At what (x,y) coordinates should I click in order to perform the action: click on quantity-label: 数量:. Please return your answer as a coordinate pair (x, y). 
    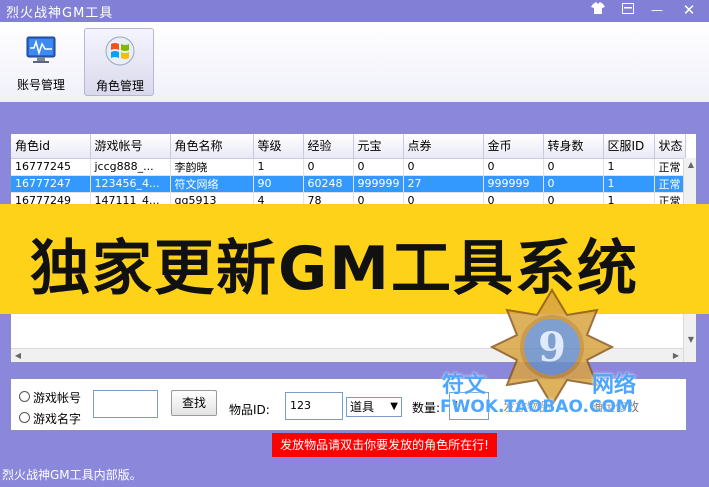
    Looking at the image, I should click on (426, 408).